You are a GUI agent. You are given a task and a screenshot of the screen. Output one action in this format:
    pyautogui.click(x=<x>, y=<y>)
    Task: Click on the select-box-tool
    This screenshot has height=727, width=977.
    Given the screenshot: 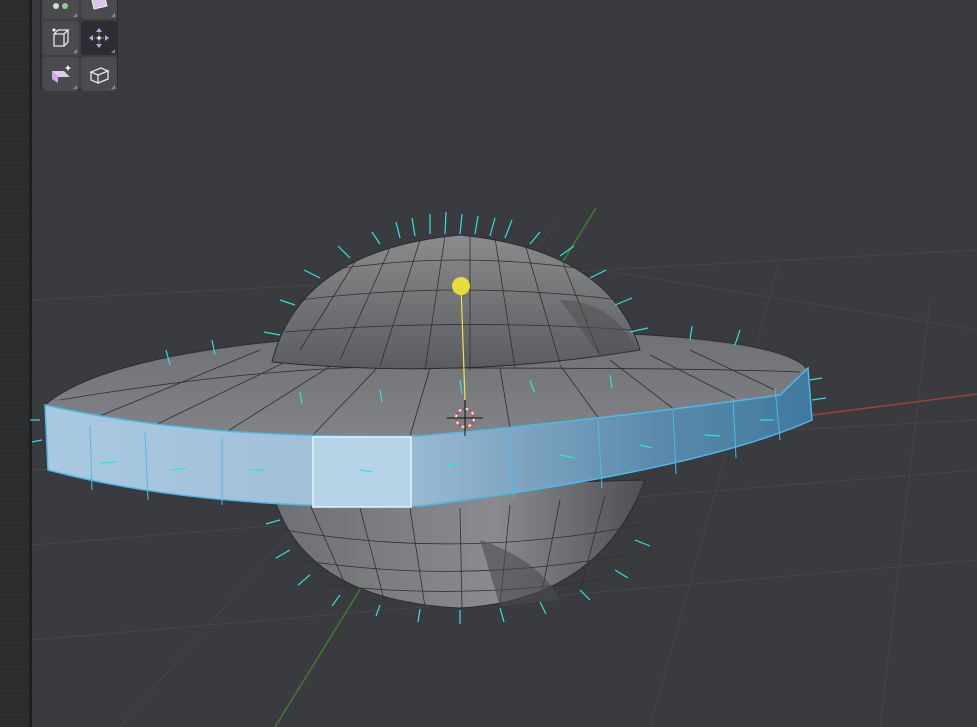 What is the action you would take?
    pyautogui.click(x=61, y=9)
    